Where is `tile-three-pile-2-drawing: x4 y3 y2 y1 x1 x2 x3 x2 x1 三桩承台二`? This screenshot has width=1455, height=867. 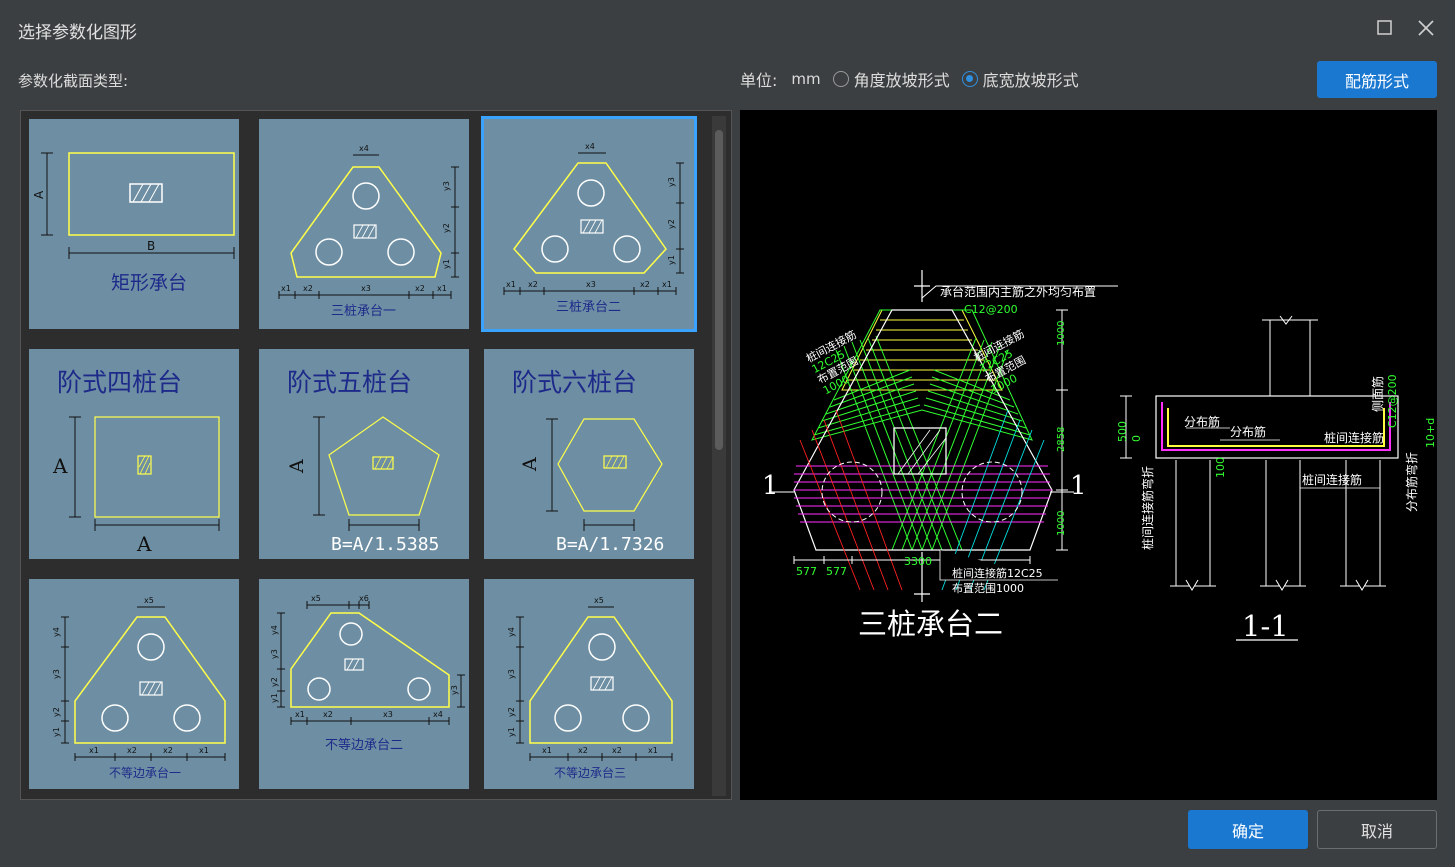 tile-three-pile-2-drawing: x4 y3 y2 y1 x1 x2 x3 x2 x1 三桩承台二 is located at coordinates (593, 228).